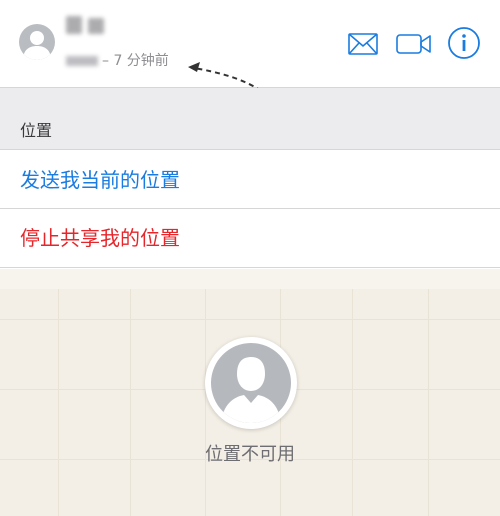  I want to click on contact-avatar, so click(37, 42).